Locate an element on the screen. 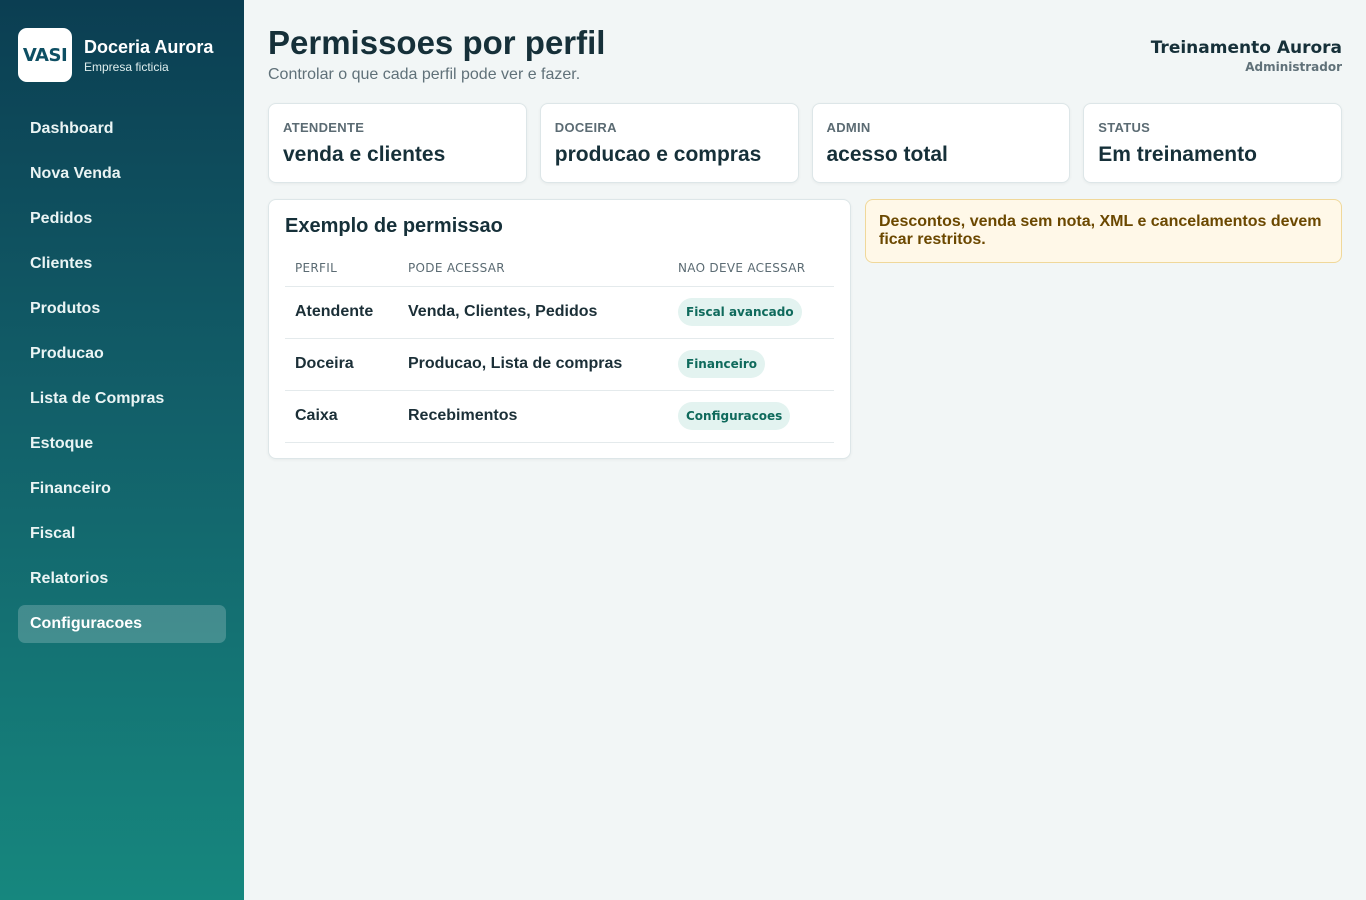 The image size is (1366, 900). card-value: Em treinamento is located at coordinates (1177, 154).